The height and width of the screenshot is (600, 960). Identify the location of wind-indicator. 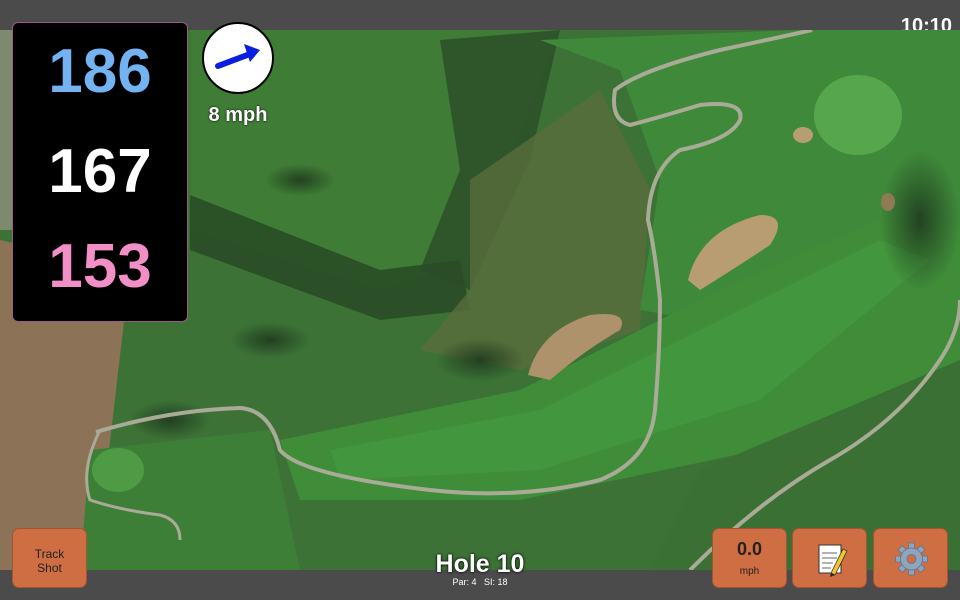
(238, 58).